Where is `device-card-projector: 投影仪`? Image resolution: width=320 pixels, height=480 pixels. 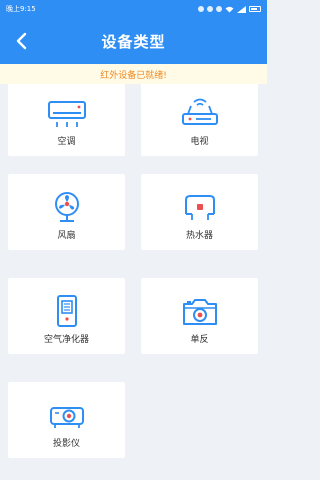
device-card-projector: 投影仪 is located at coordinates (66, 420).